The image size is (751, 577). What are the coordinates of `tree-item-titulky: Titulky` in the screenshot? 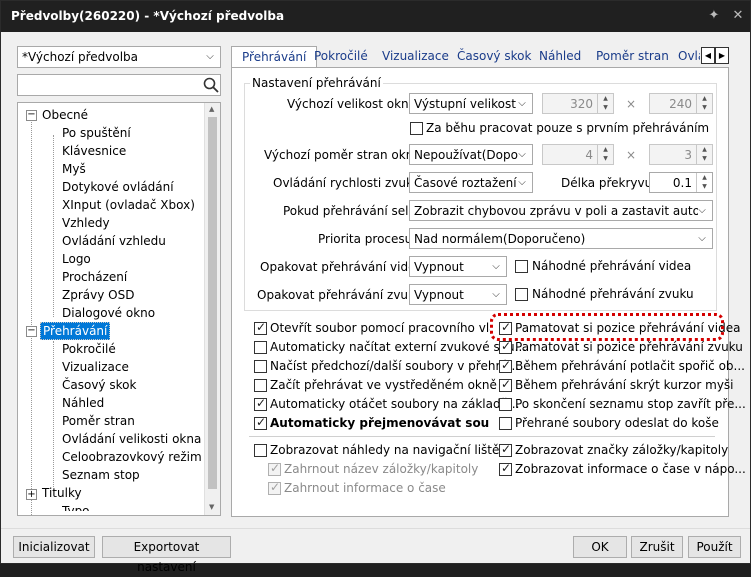 It's located at (62, 493).